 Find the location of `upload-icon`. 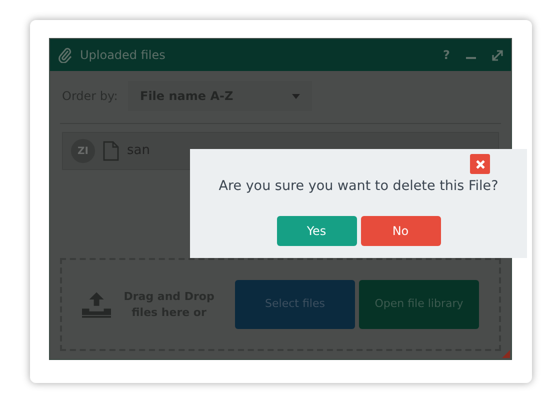

upload-icon is located at coordinates (97, 304).